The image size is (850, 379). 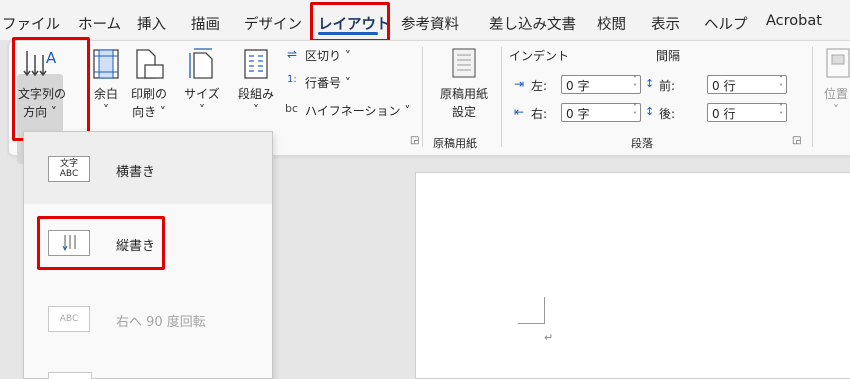 I want to click on breaks-button: 区切り ˅, so click(x=328, y=55).